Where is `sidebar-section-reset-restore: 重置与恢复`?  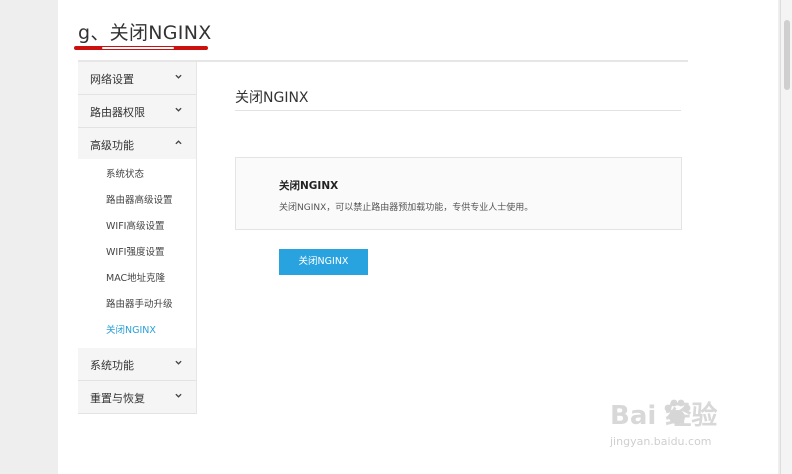 sidebar-section-reset-restore: 重置与恢复 is located at coordinates (137, 397).